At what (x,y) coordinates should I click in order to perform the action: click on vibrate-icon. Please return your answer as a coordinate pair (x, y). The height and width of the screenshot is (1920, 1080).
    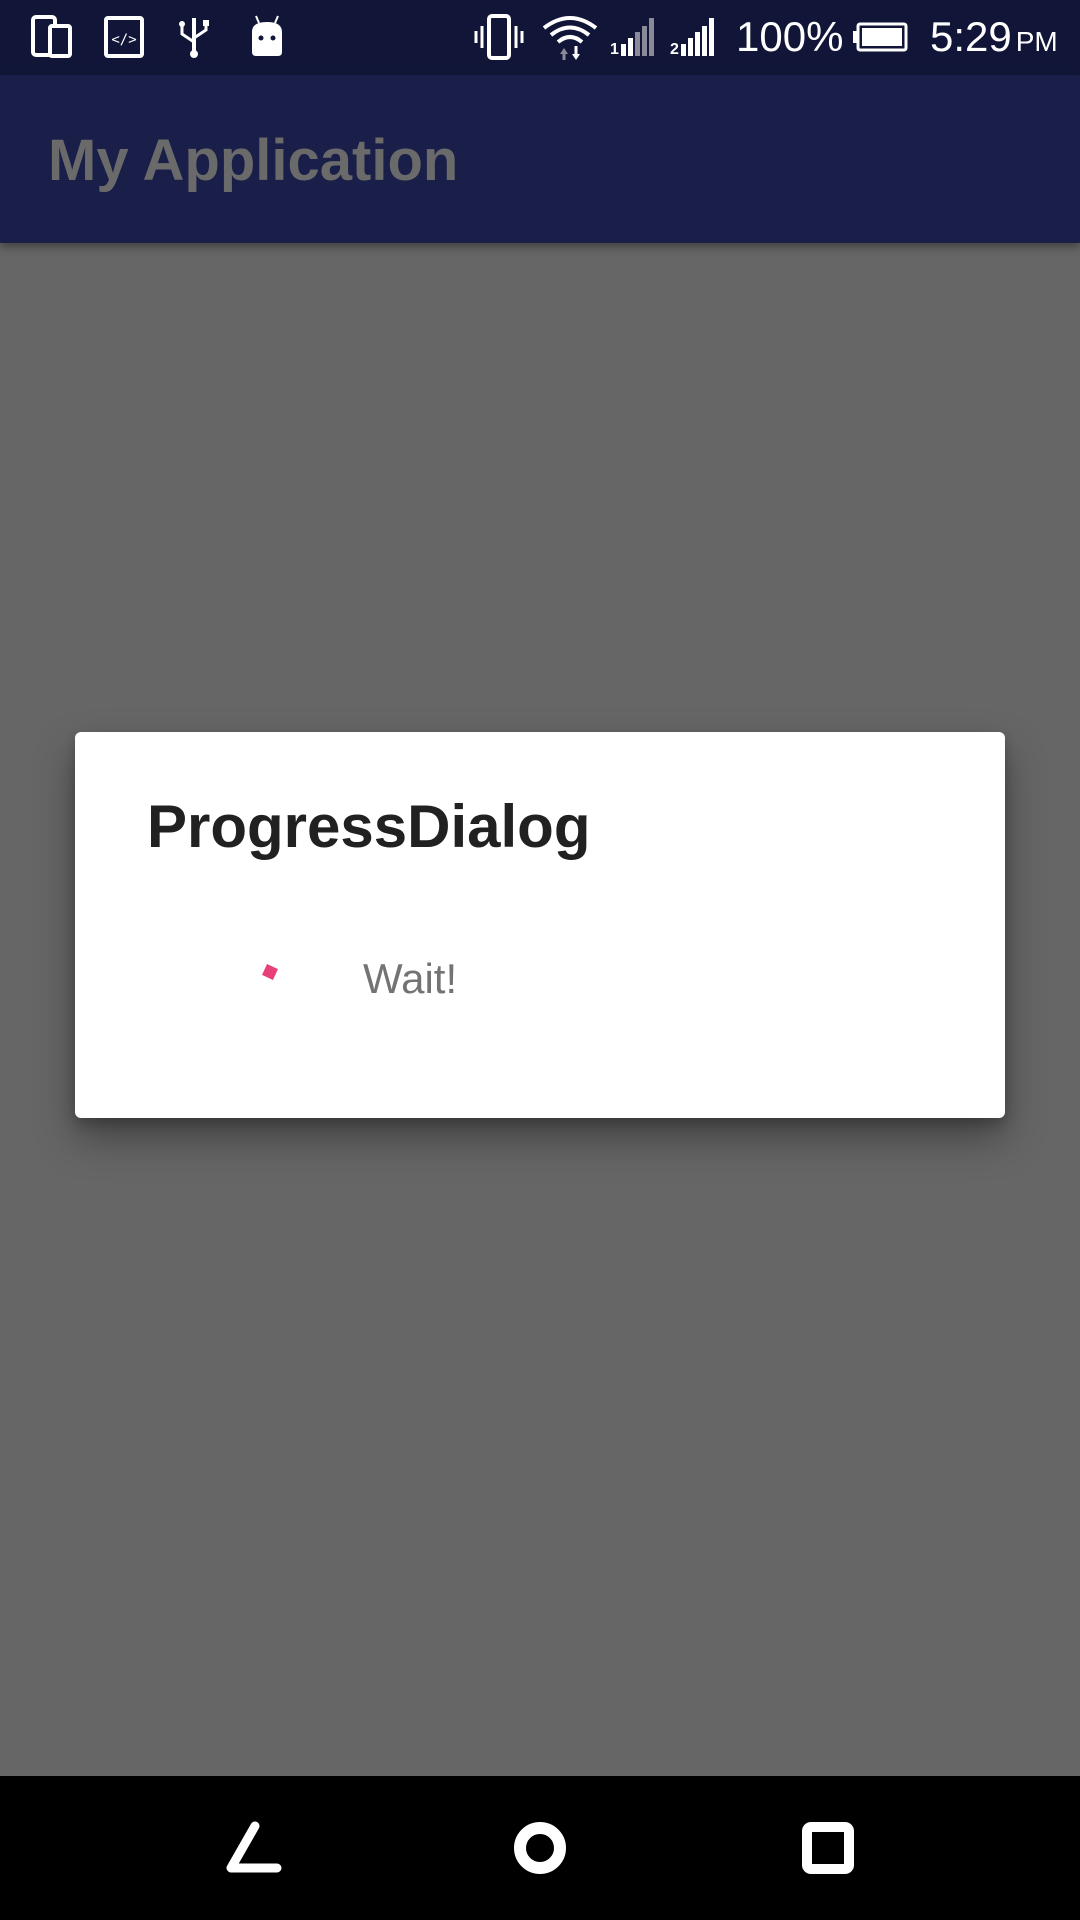
    Looking at the image, I should click on (499, 37).